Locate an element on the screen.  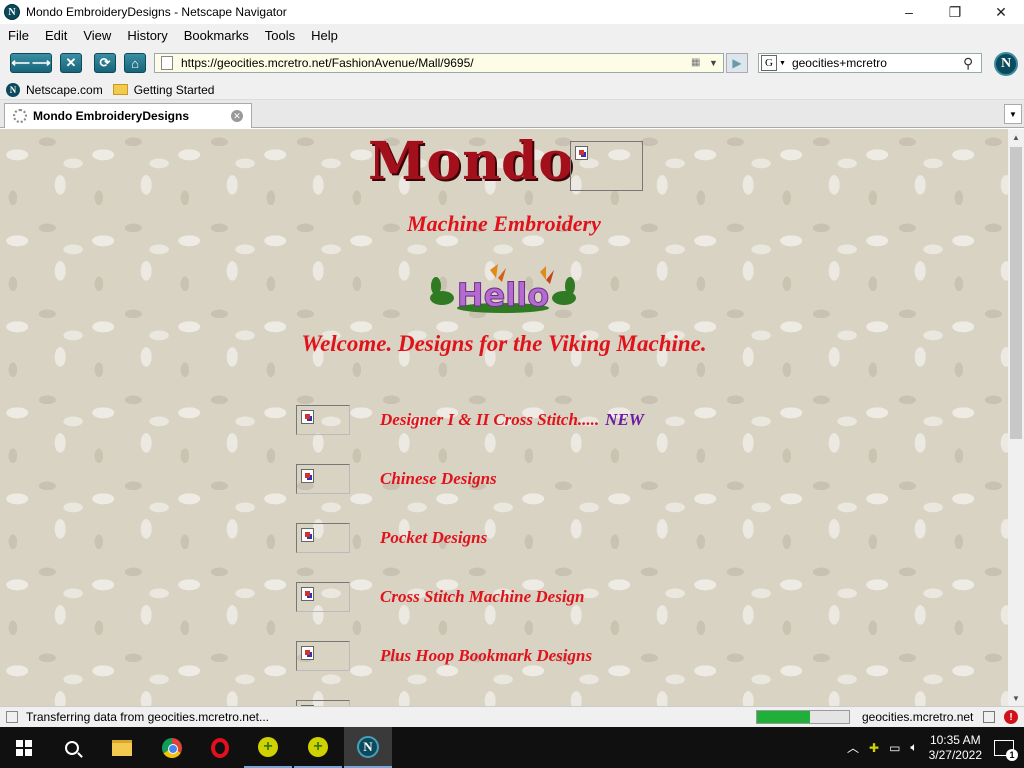
link-row: Plus Hoop Bookmark Designs is located at coordinates (444, 656).